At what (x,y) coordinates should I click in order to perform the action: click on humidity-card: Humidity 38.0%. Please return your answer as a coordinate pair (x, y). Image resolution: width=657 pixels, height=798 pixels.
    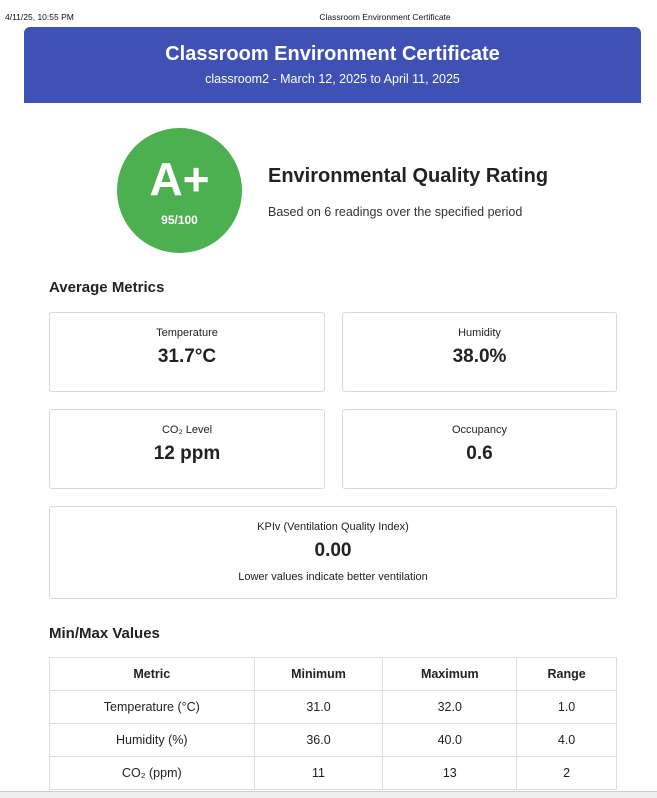
    Looking at the image, I should click on (479, 352).